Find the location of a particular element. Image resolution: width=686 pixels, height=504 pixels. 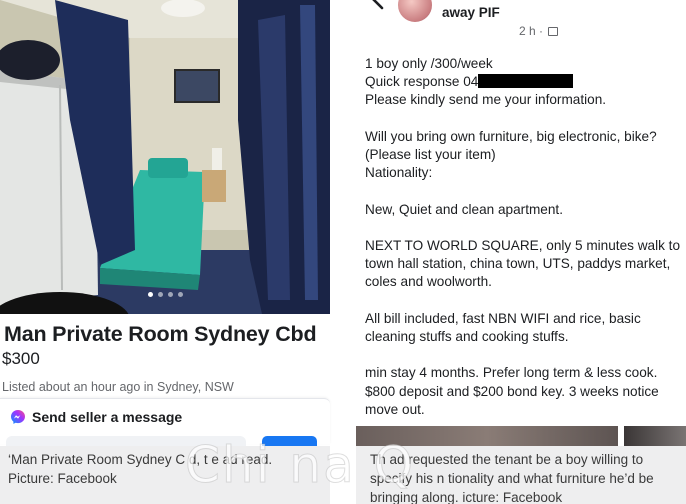

photo-carousel-dots is located at coordinates (165, 294).